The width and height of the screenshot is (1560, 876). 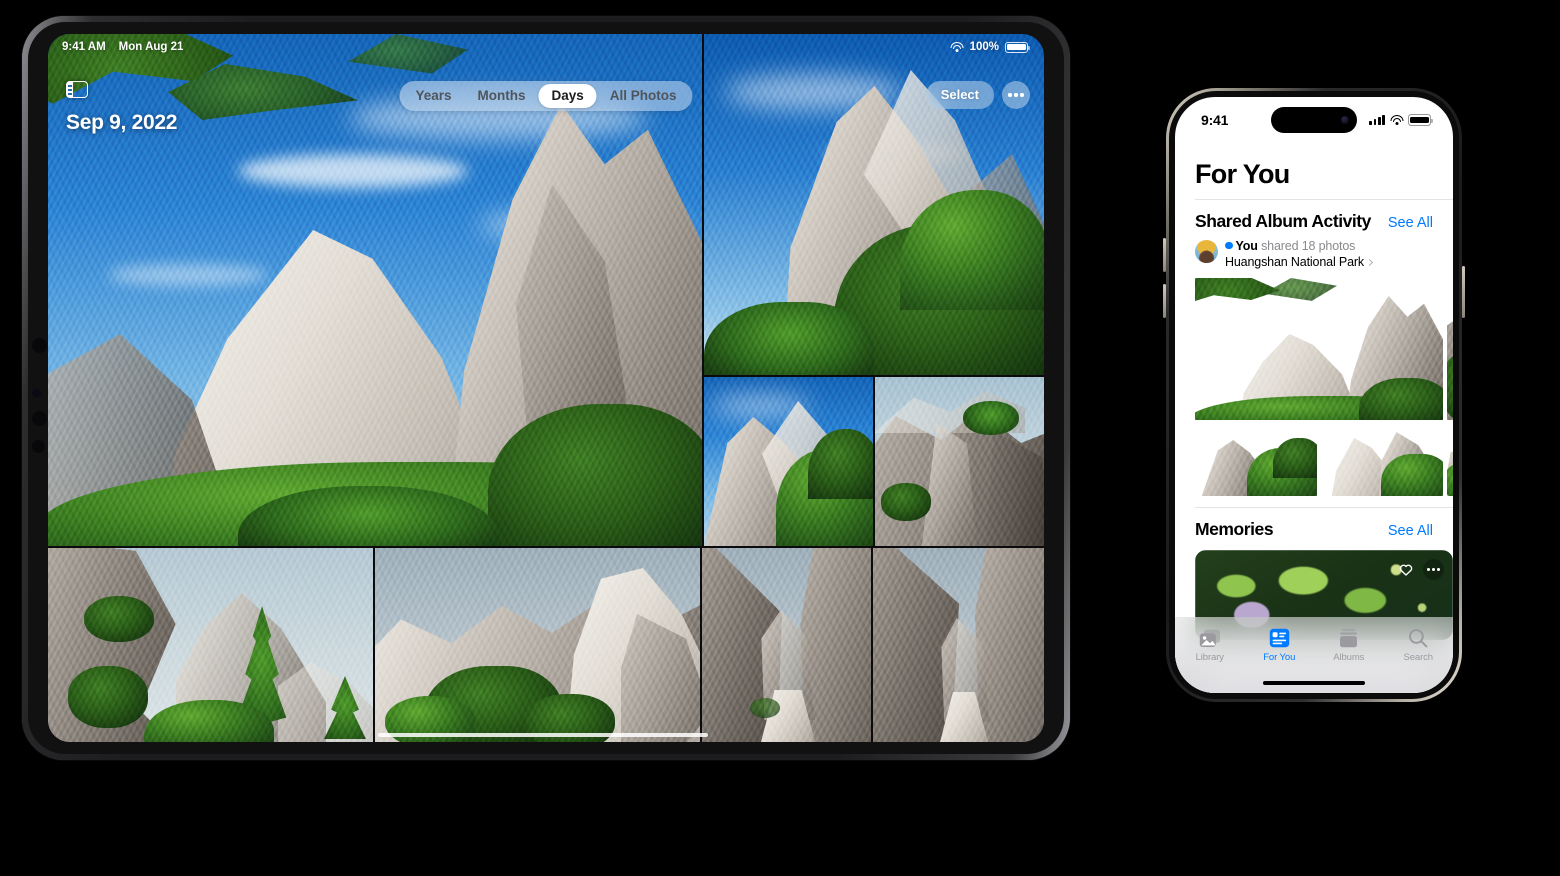 What do you see at coordinates (959, 95) in the screenshot?
I see `select-button: Select` at bounding box center [959, 95].